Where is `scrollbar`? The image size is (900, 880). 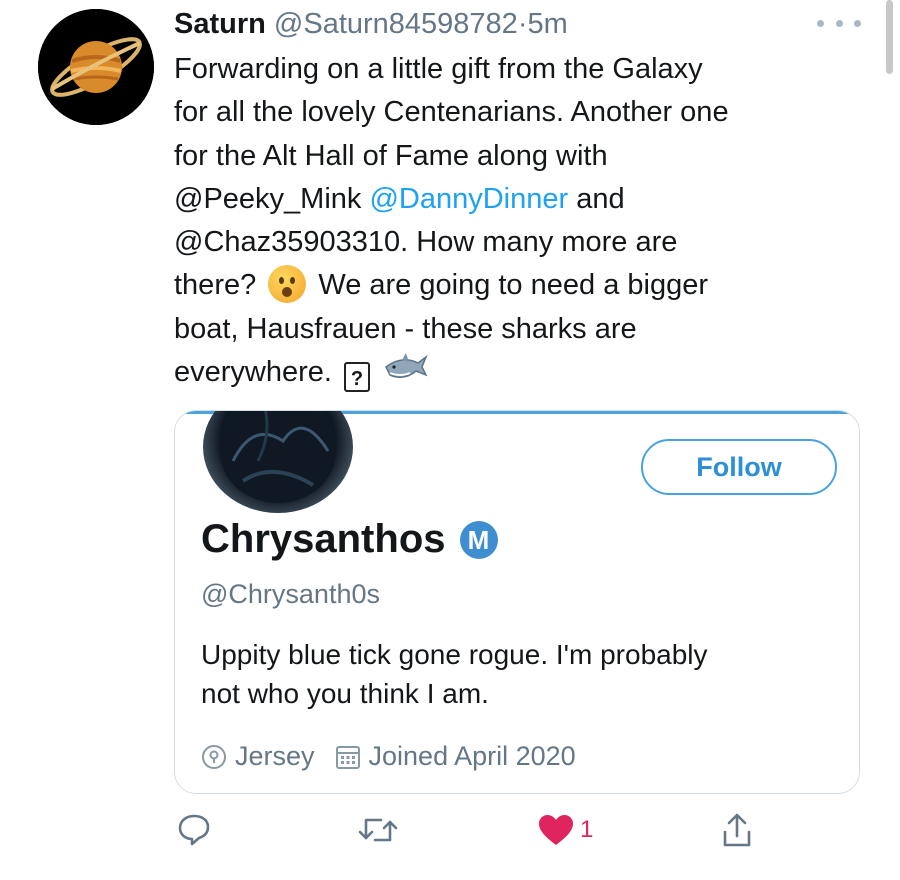
scrollbar is located at coordinates (889, 37).